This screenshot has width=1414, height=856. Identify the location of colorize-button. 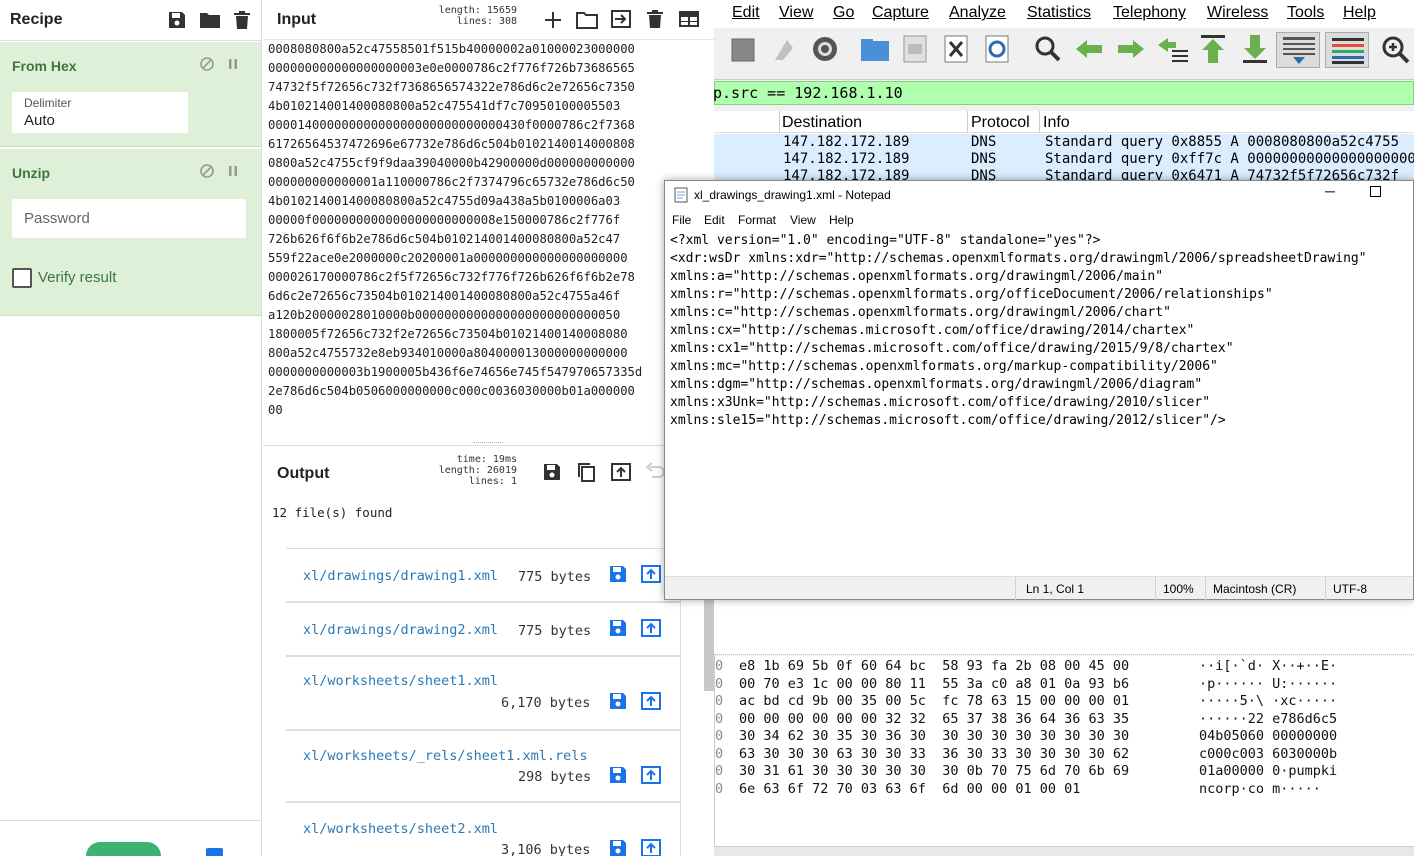
(1347, 50).